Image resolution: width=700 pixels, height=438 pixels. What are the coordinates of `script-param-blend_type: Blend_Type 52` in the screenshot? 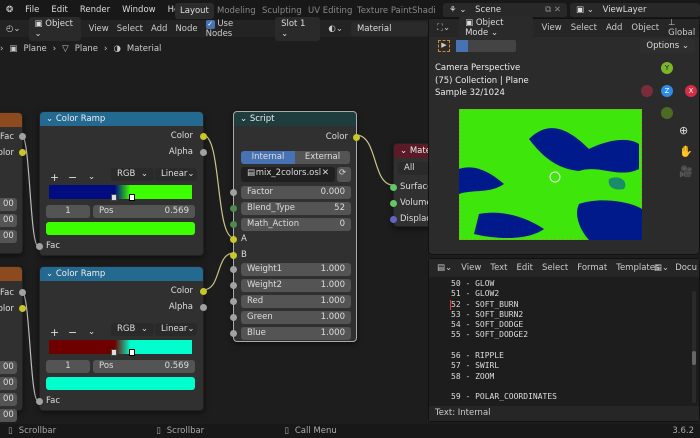 It's located at (296, 208).